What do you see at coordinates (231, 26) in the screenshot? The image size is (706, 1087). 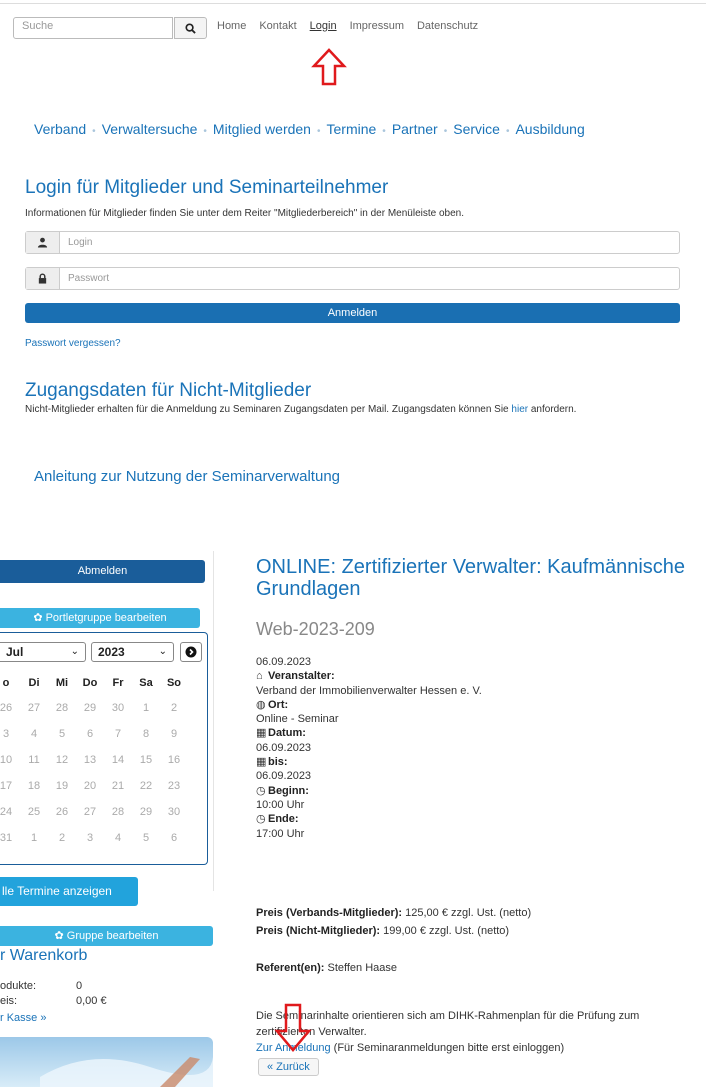 I see `topnav-home: Home` at bounding box center [231, 26].